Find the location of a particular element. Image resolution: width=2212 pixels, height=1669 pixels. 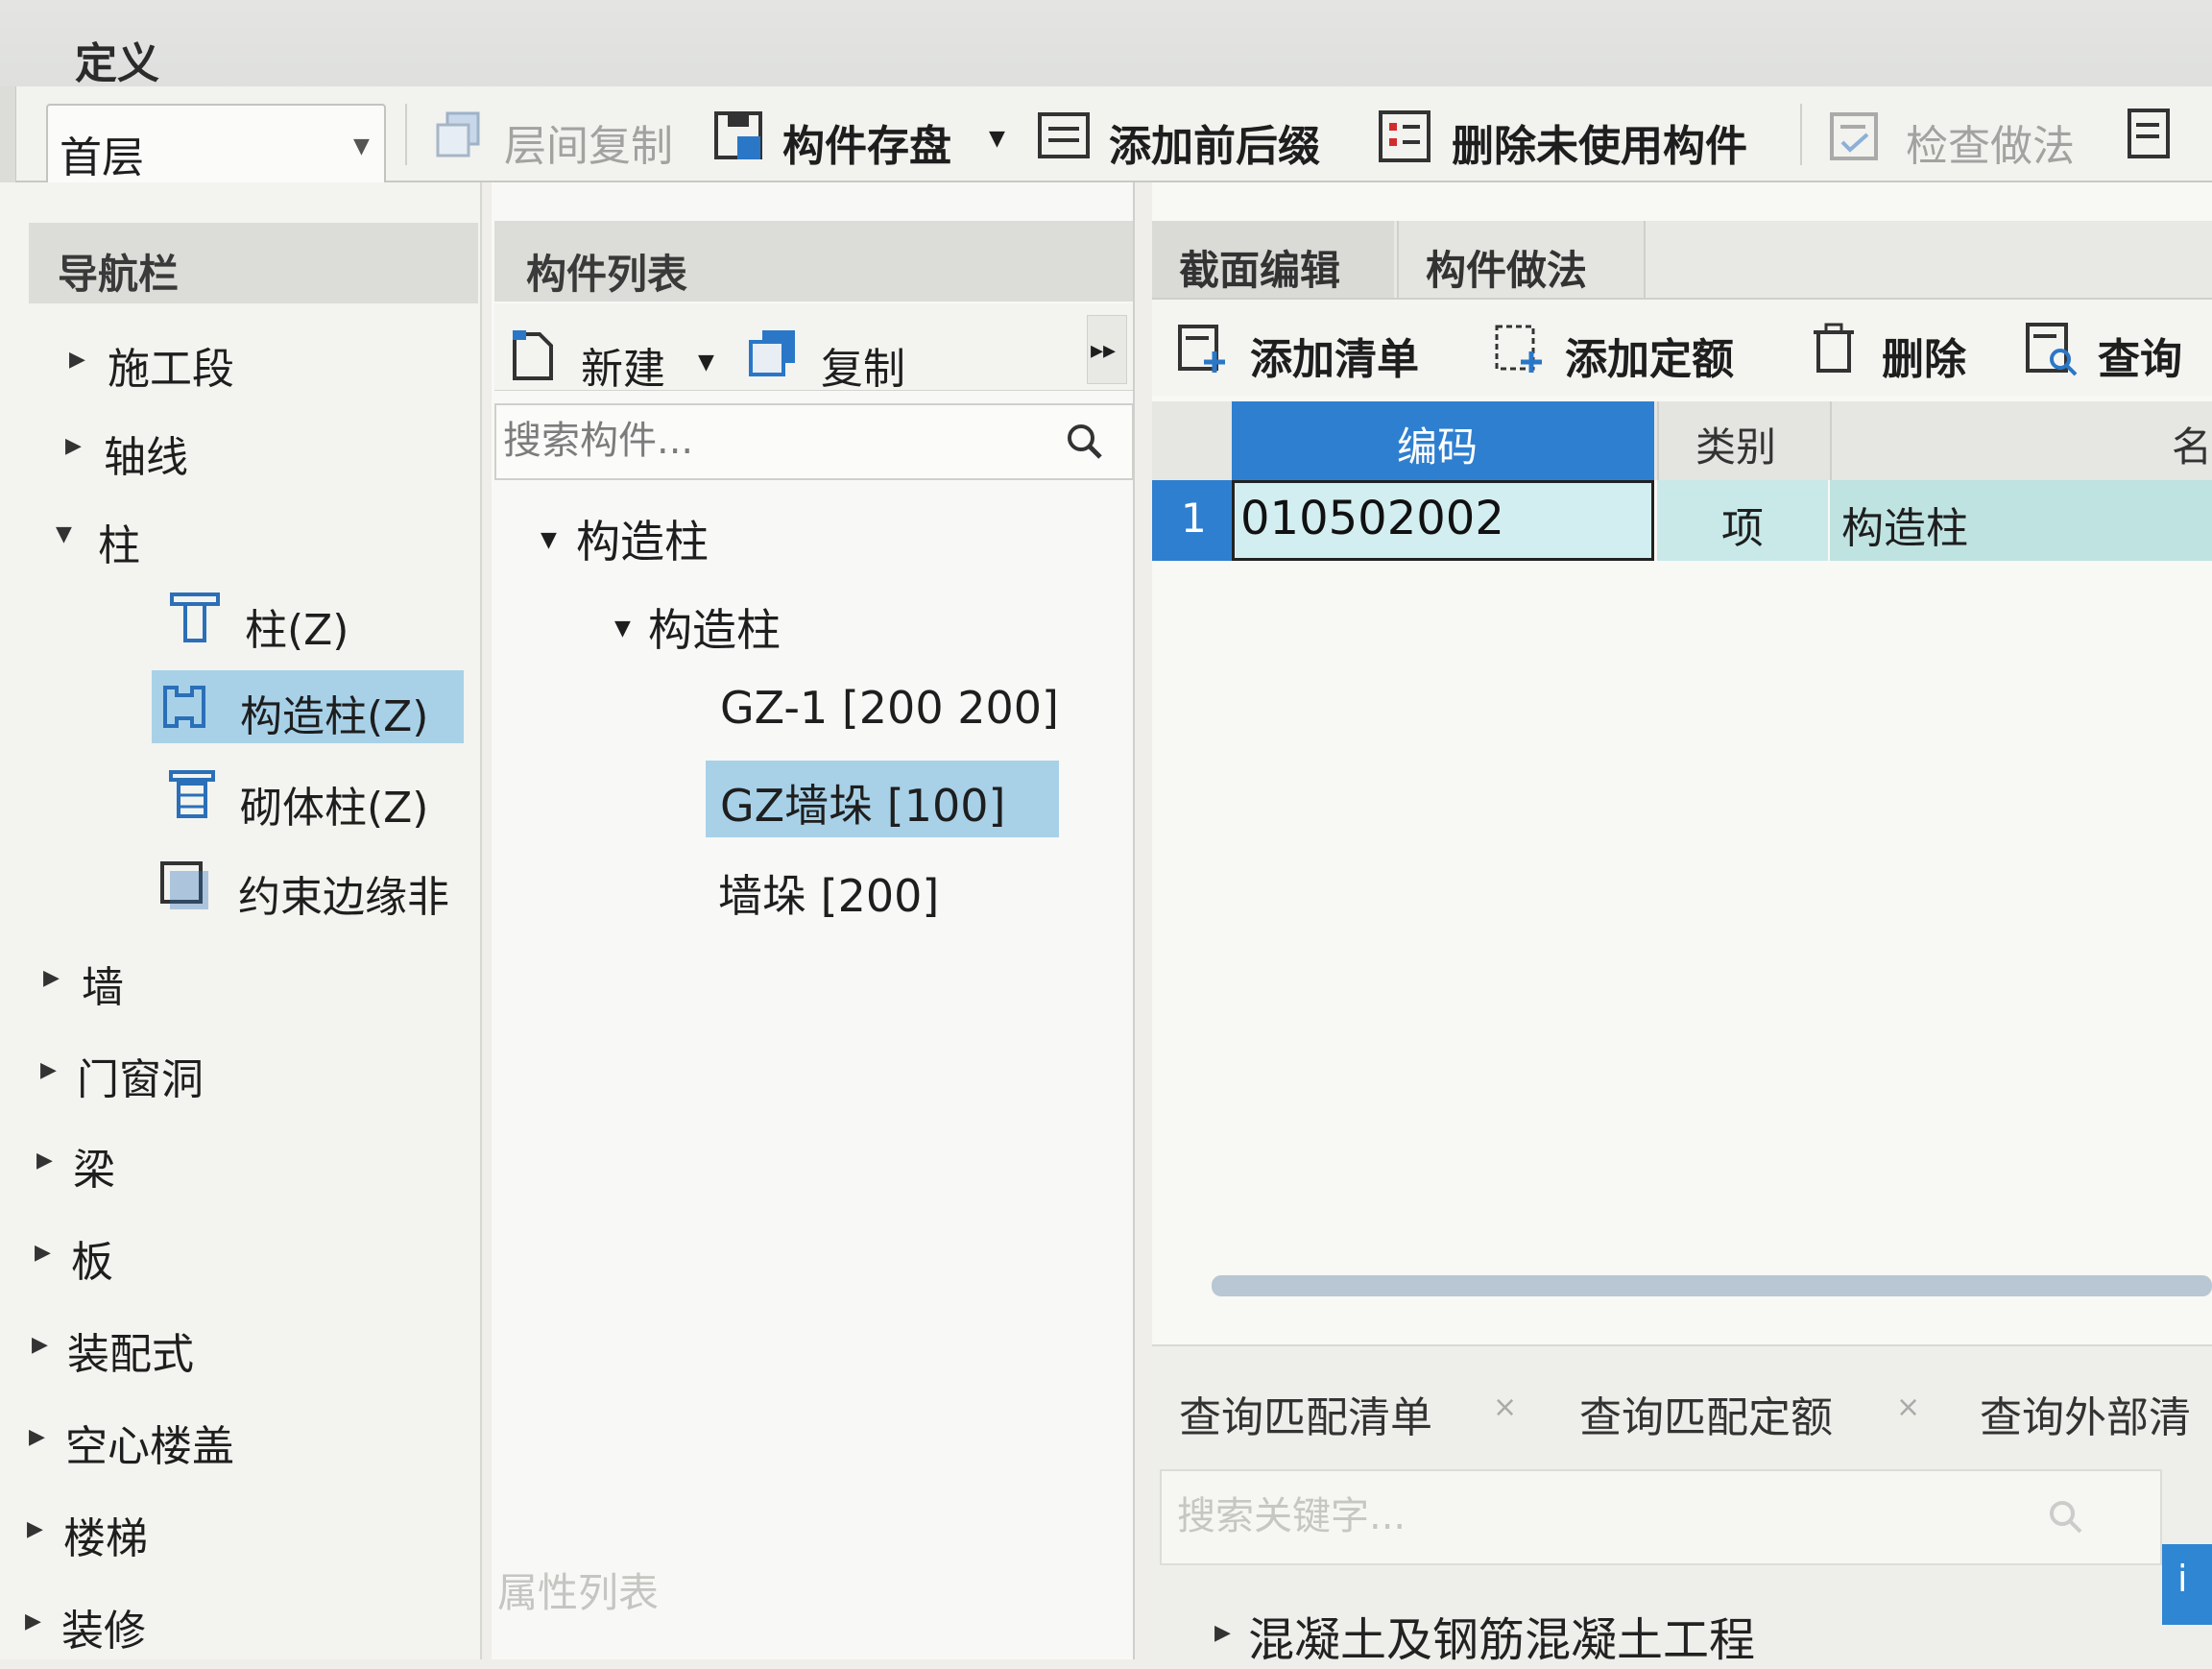

nav-item-structural-column: 构造柱(Z) is located at coordinates (334, 712).